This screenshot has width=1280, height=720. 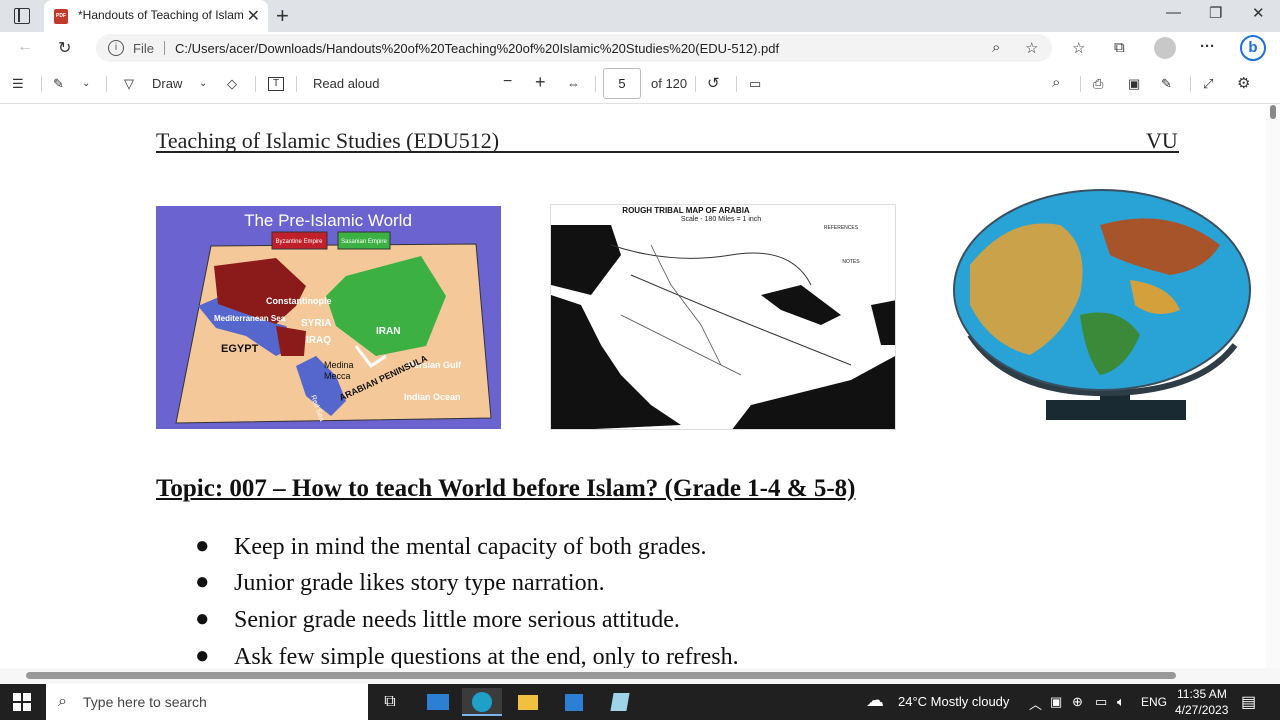 What do you see at coordinates (507, 82) in the screenshot?
I see `zoom-out-icon: −` at bounding box center [507, 82].